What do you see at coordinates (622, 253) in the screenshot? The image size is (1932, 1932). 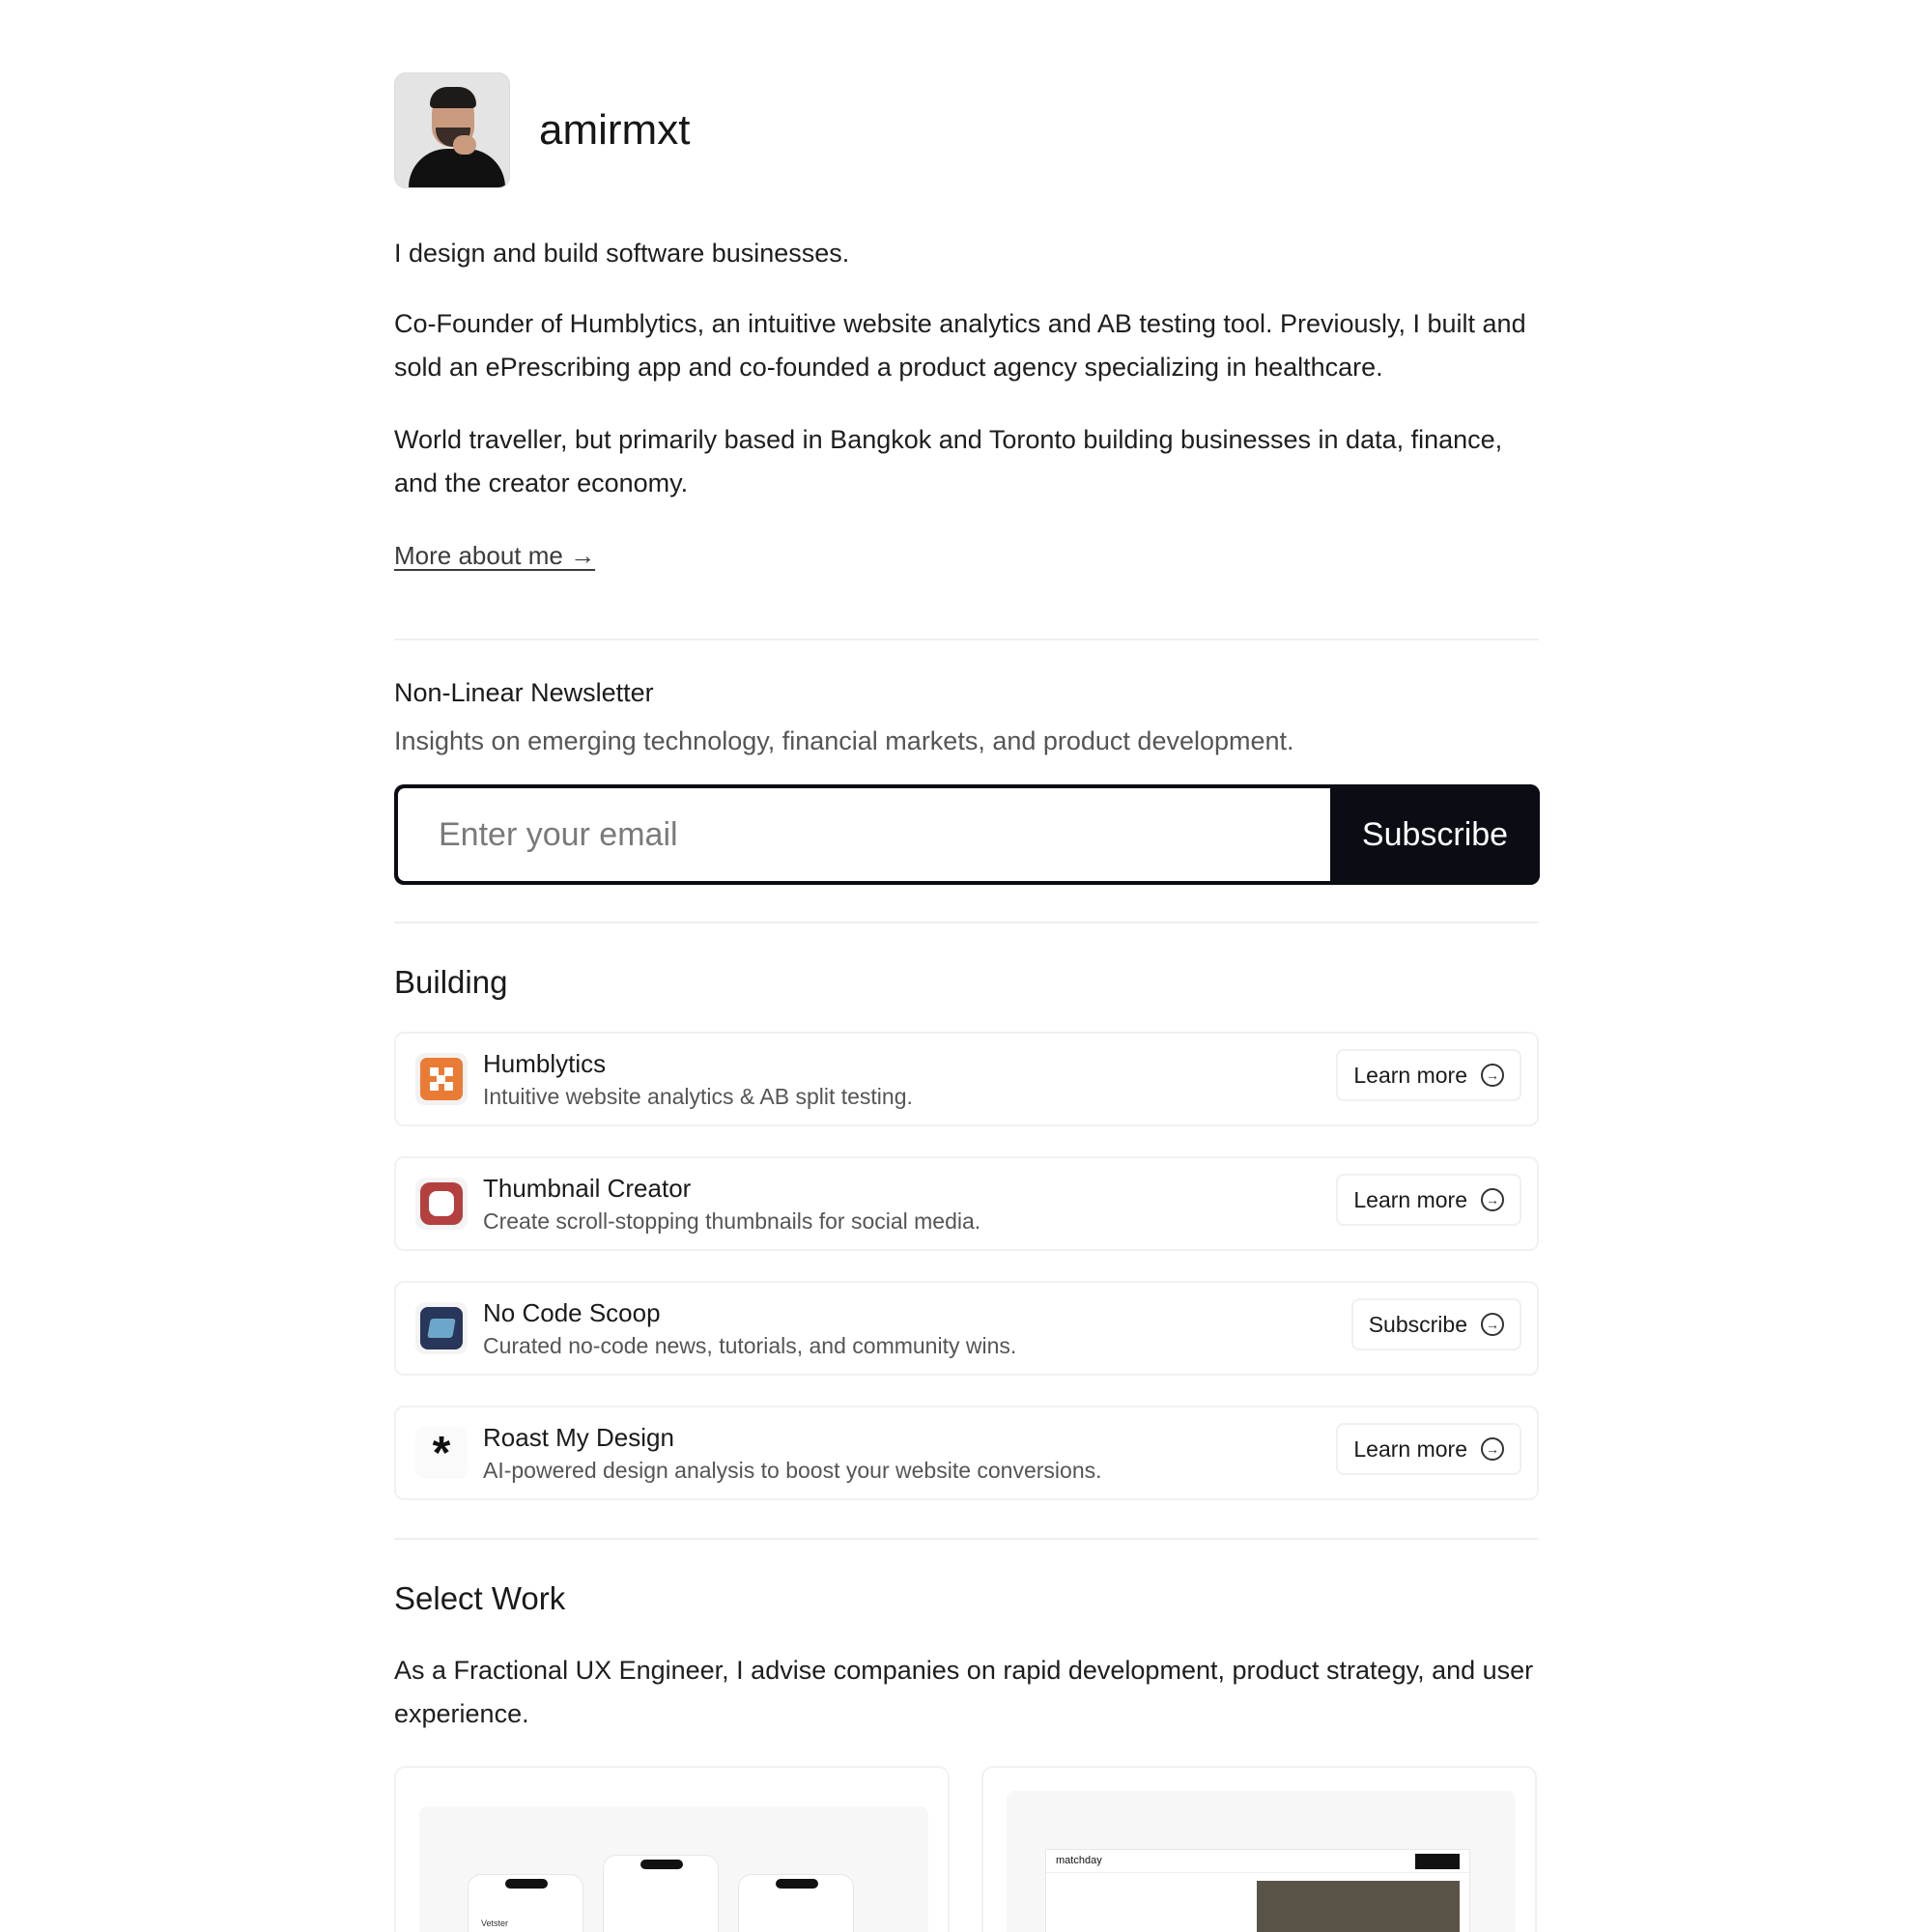 I see `tagline: I design and build software businesses.` at bounding box center [622, 253].